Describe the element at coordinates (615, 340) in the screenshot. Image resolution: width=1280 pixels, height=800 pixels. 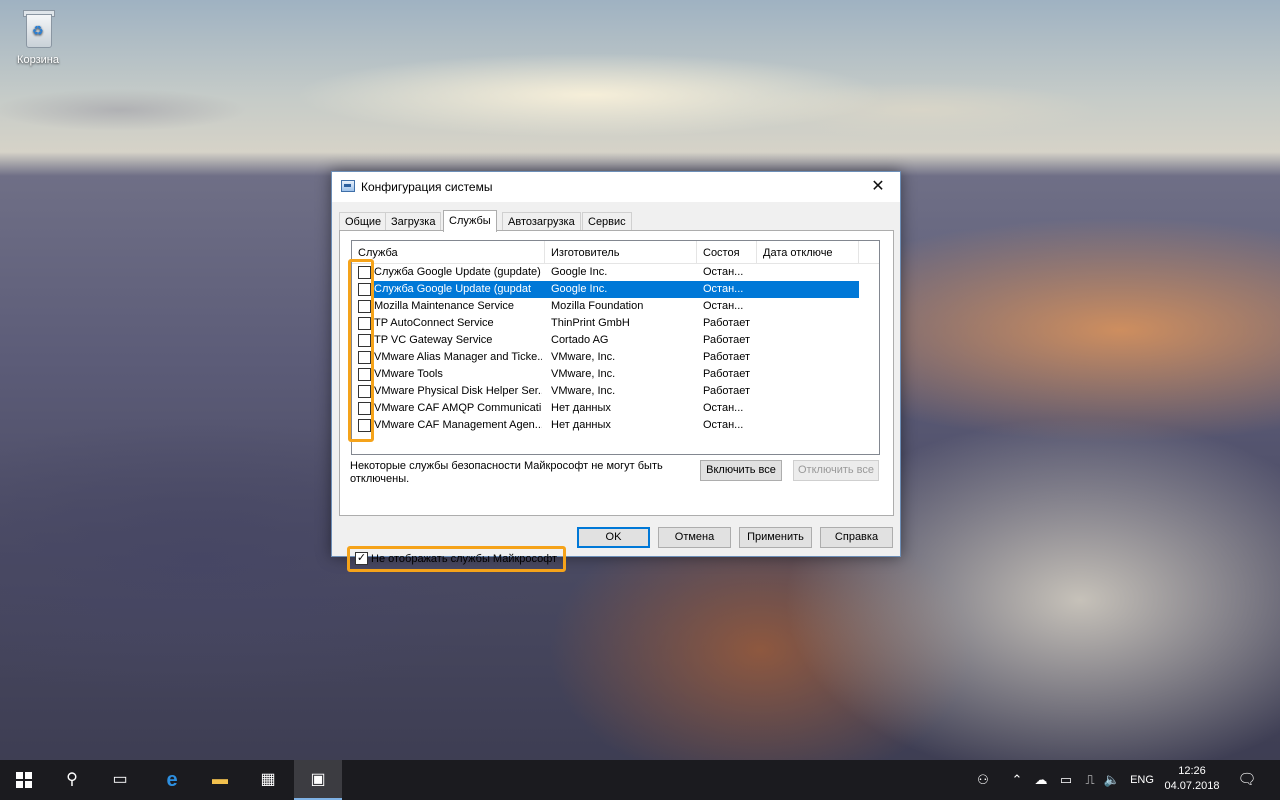
I see `service-row: TP VC Gateway Service Cortado AG Работает` at that location.